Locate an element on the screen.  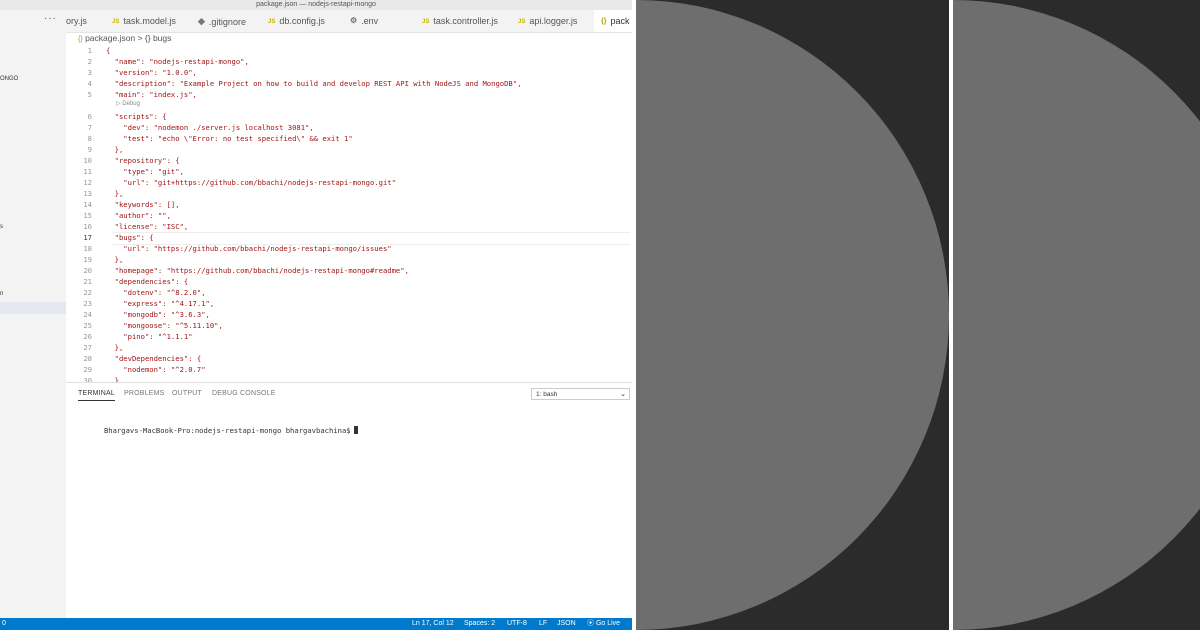
breadcrumb-symbol: bugs is located at coordinates (162, 38).